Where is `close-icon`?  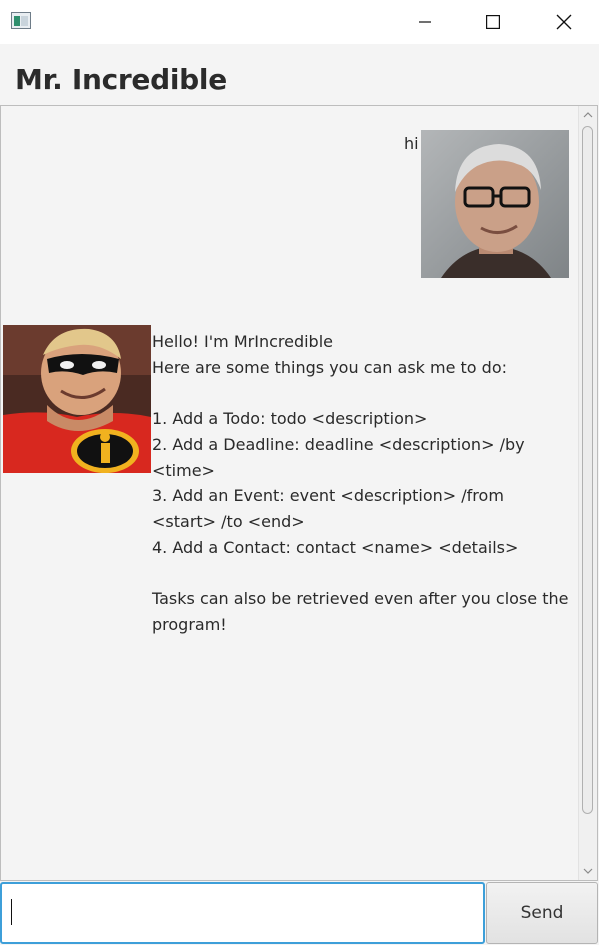
close-icon is located at coordinates (564, 22).